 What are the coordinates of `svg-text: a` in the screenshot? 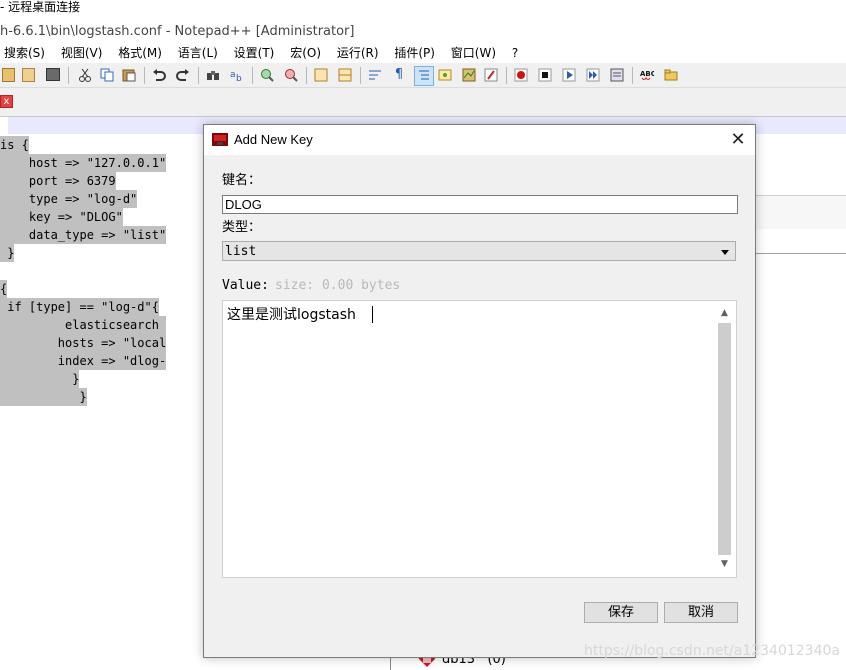 It's located at (233, 75).